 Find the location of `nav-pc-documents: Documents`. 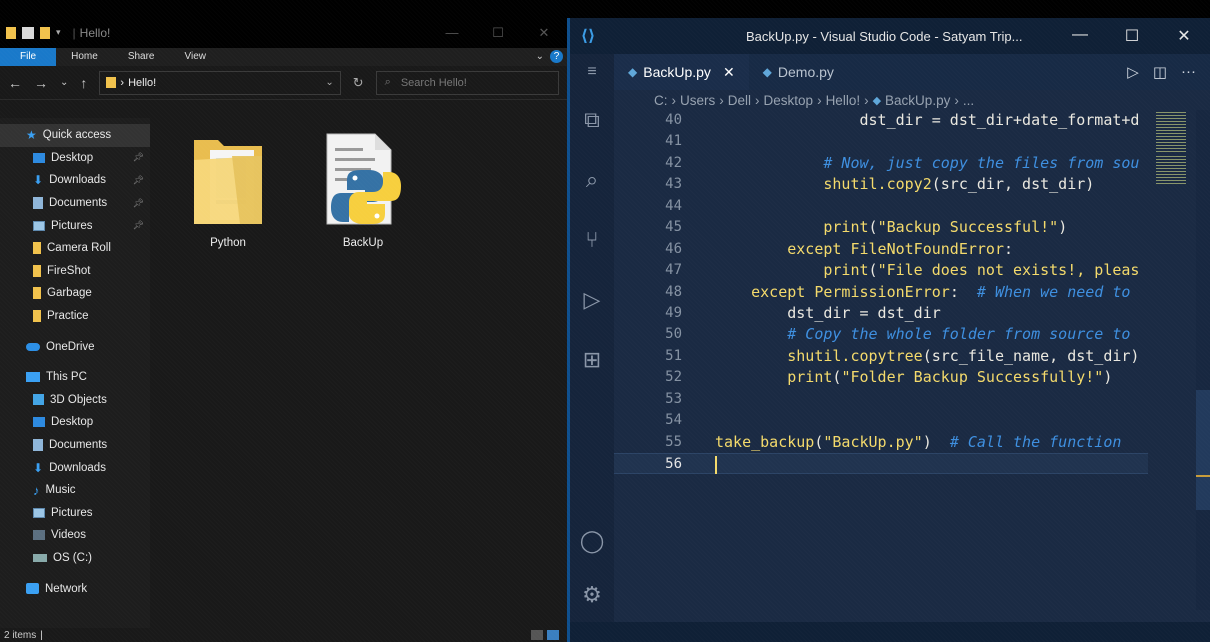

nav-pc-documents: Documents is located at coordinates (75, 445).